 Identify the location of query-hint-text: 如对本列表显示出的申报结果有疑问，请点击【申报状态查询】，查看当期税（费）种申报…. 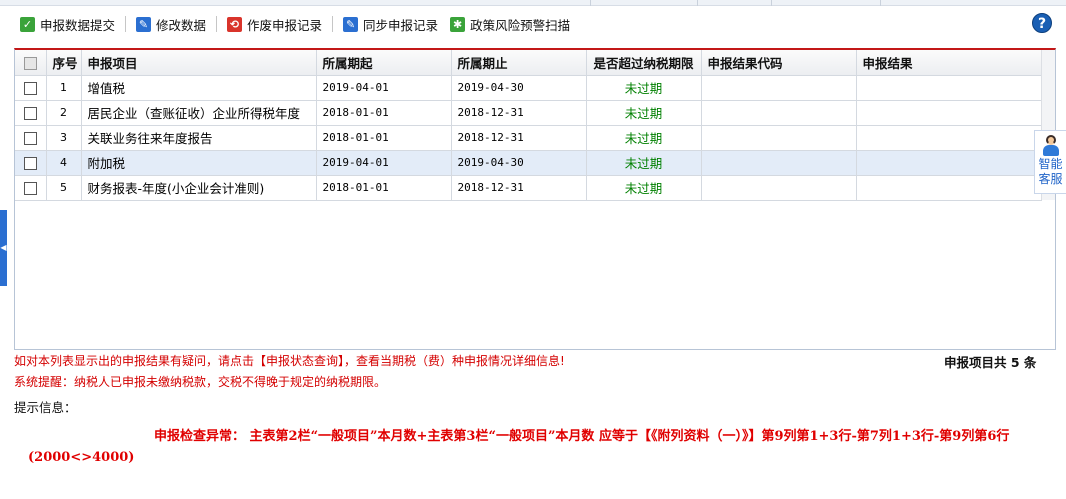
(289, 361).